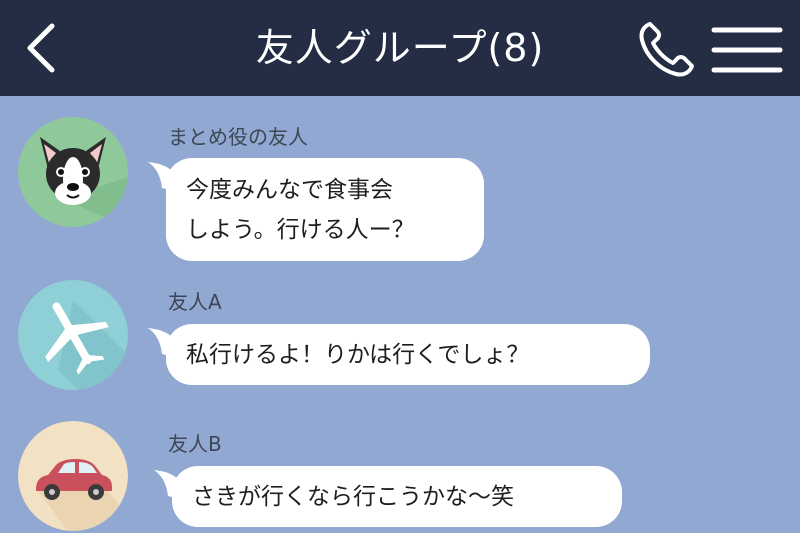  I want to click on message-bubble: 私行けるよ！りかは行くでしょ？, so click(399, 354).